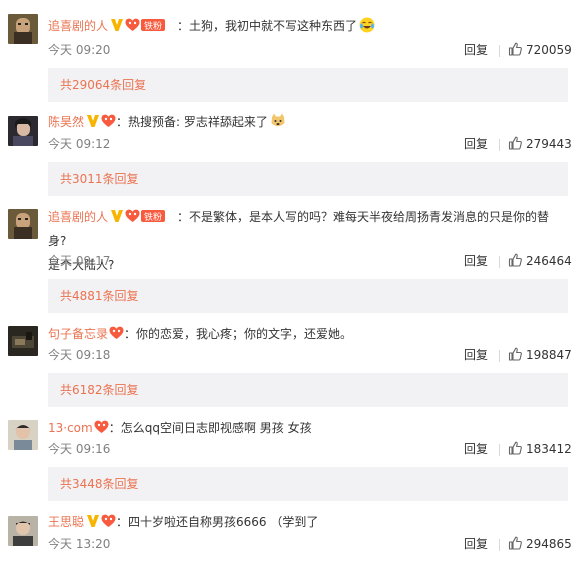 This screenshot has width=576, height=562. I want to click on replies-box: 共3448条回复, so click(308, 484).